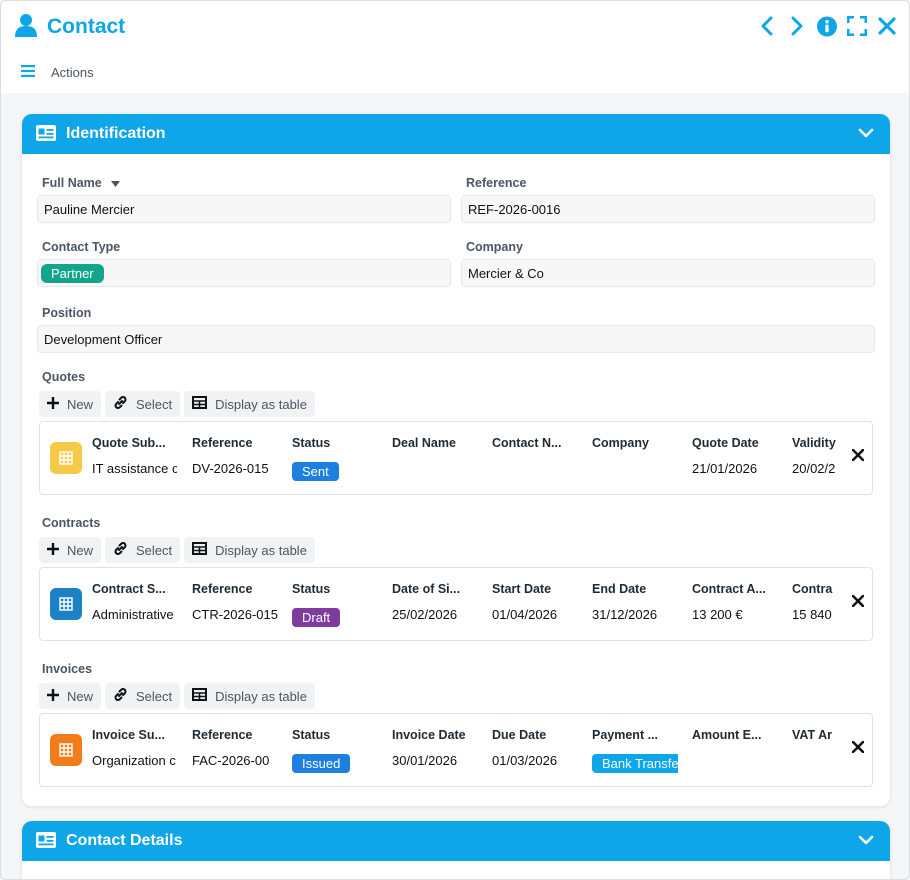 The image size is (910, 880). I want to click on contract-other: 15 840, so click(812, 614).